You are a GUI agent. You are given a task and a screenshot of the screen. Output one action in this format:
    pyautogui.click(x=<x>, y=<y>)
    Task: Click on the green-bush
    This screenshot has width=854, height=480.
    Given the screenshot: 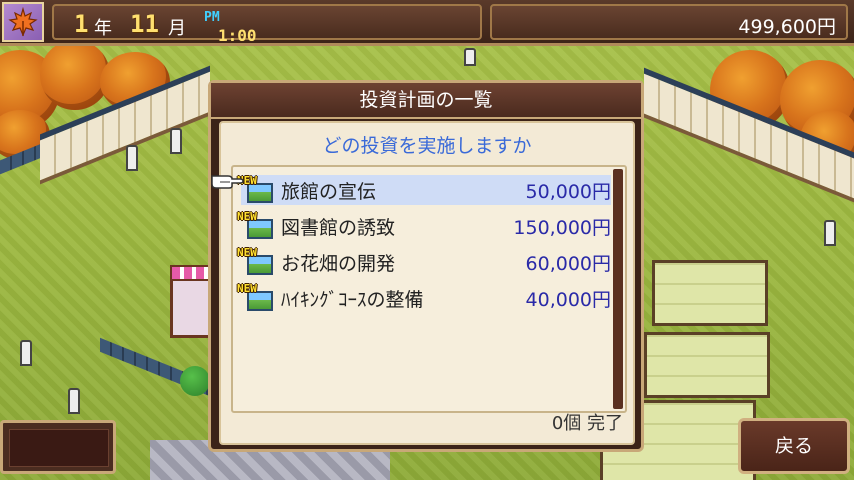 What is the action you would take?
    pyautogui.click(x=195, y=381)
    